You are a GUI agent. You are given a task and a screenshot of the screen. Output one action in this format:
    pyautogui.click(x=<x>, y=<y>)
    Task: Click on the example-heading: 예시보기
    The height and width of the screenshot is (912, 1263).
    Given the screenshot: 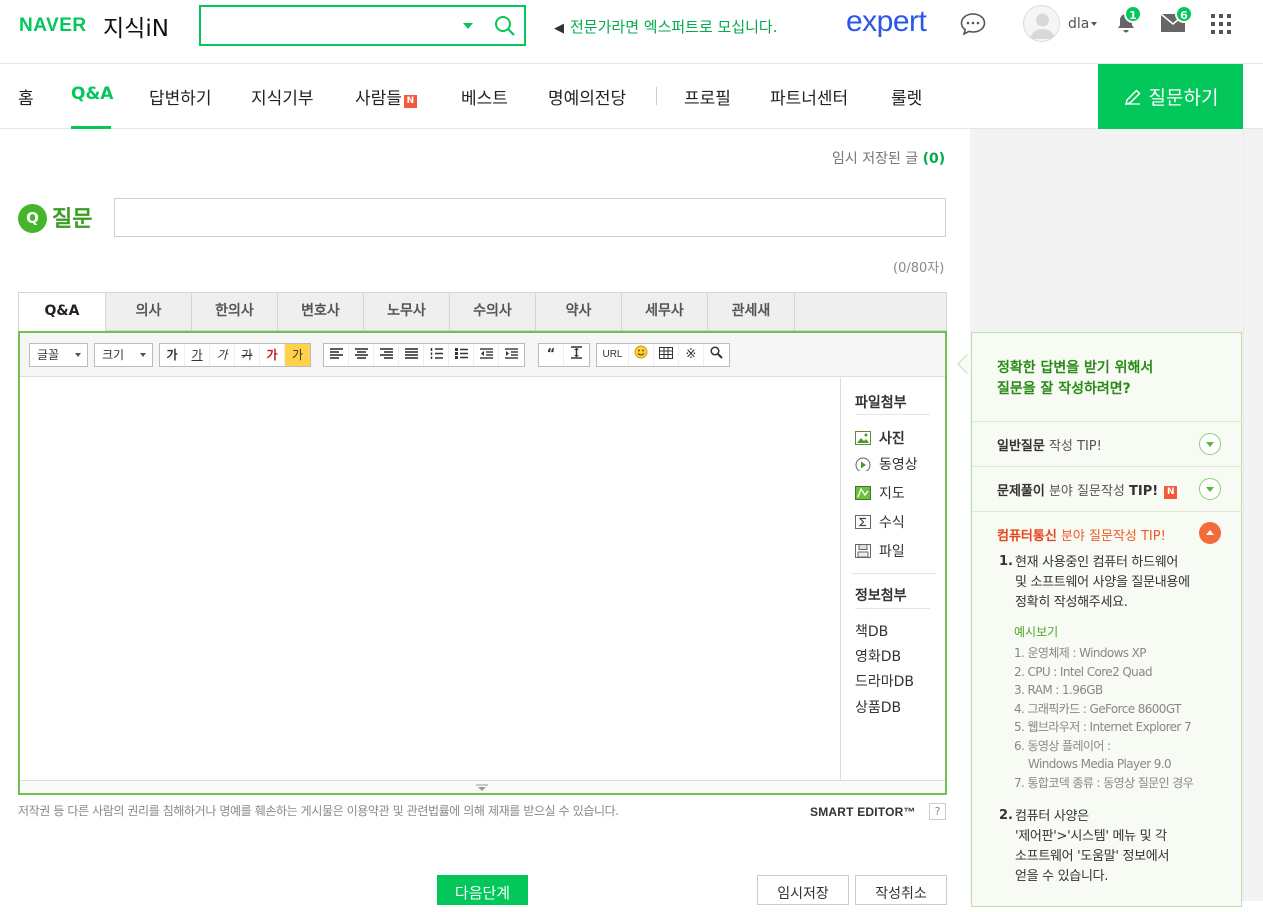 What is the action you would take?
    pyautogui.click(x=1036, y=632)
    